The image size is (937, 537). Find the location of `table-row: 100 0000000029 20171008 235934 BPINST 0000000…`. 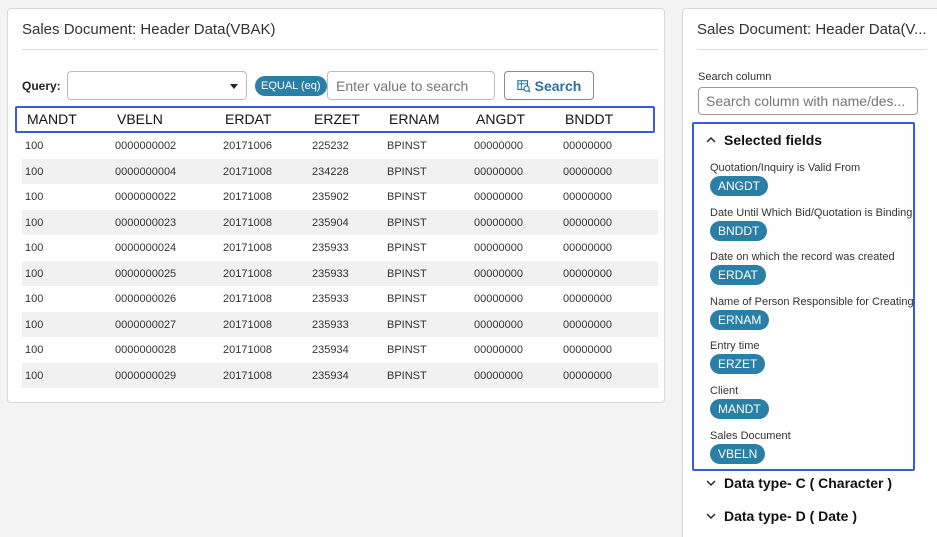

table-row: 100 0000000029 20171008 235934 BPINST 0000000… is located at coordinates (340, 375).